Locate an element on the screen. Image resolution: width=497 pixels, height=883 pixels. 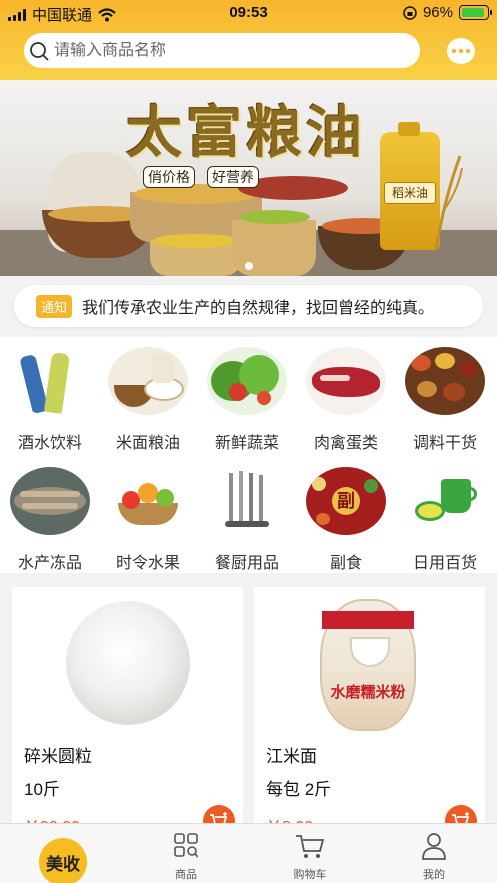
category-label: 酒水饮料 is located at coordinates (49, 443).